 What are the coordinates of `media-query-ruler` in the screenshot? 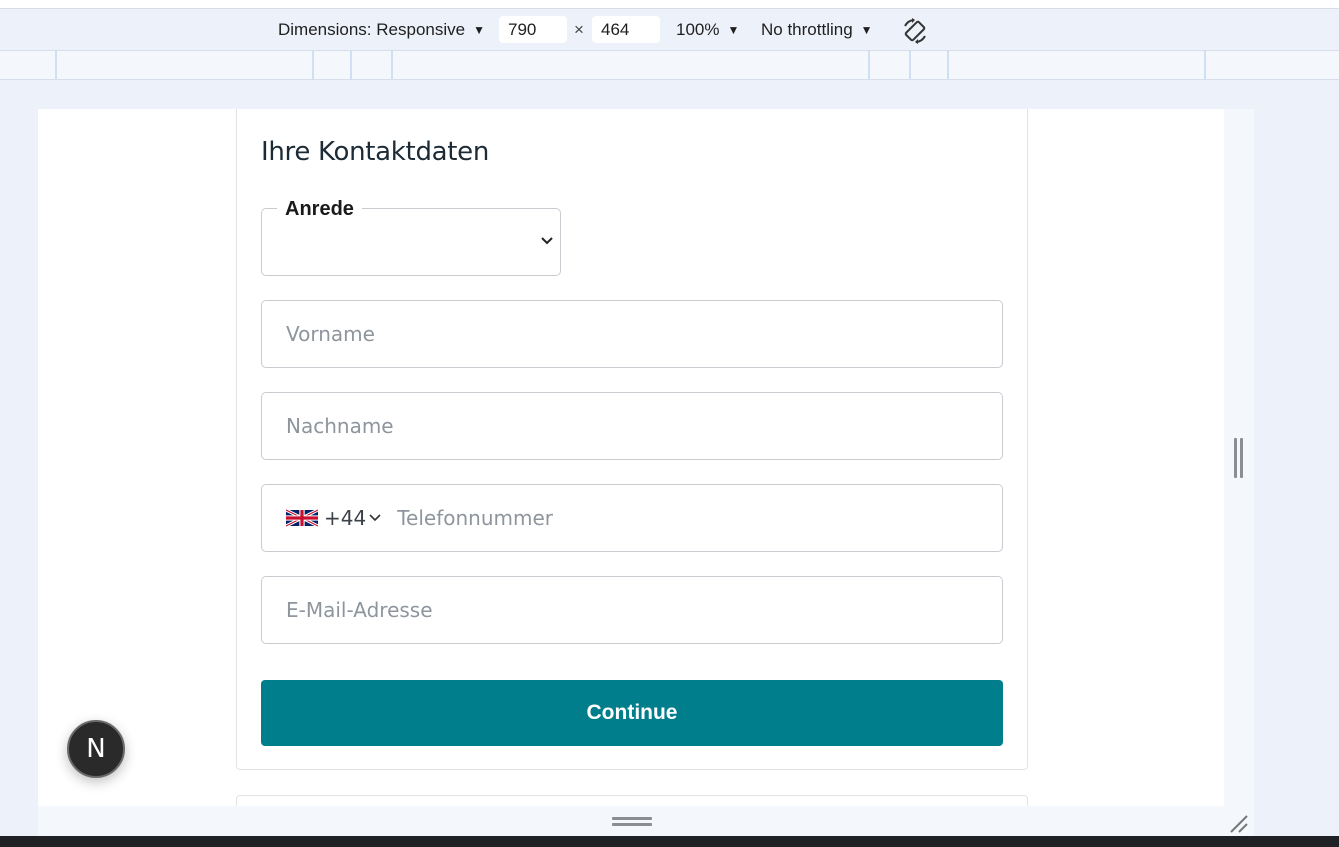 It's located at (669, 65).